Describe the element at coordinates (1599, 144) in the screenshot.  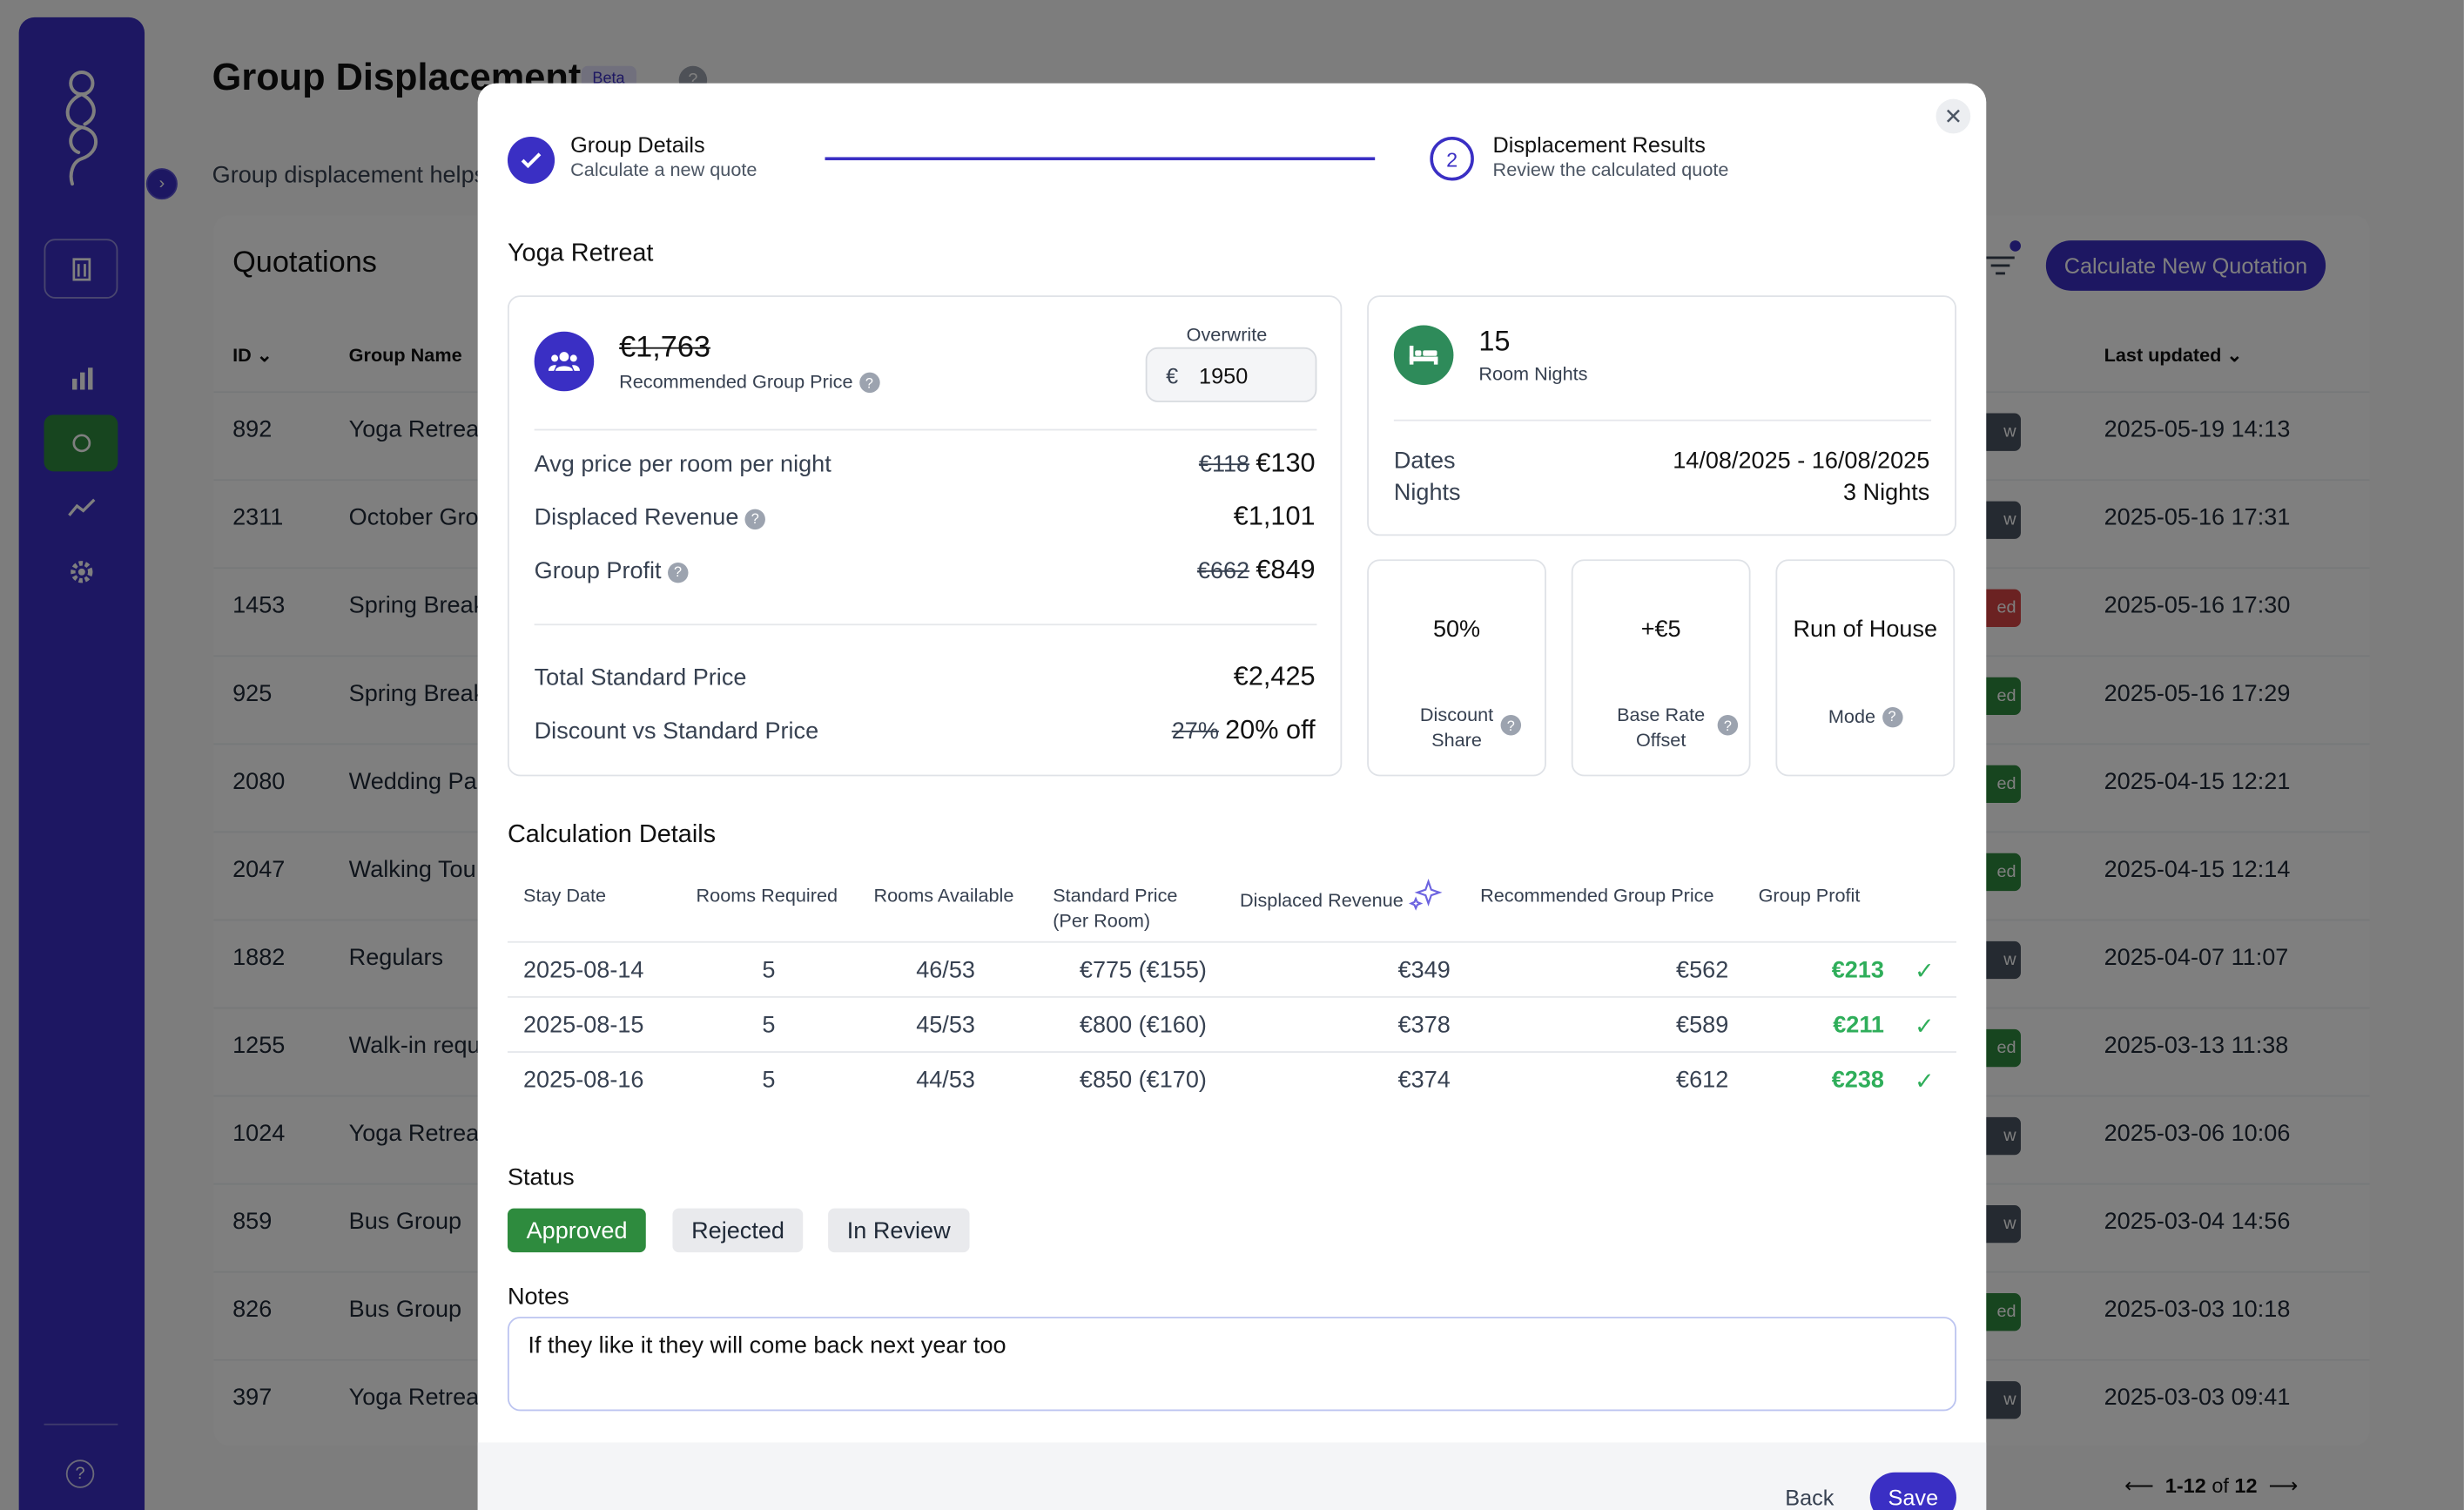
I see `step2-title: Displacement Results` at that location.